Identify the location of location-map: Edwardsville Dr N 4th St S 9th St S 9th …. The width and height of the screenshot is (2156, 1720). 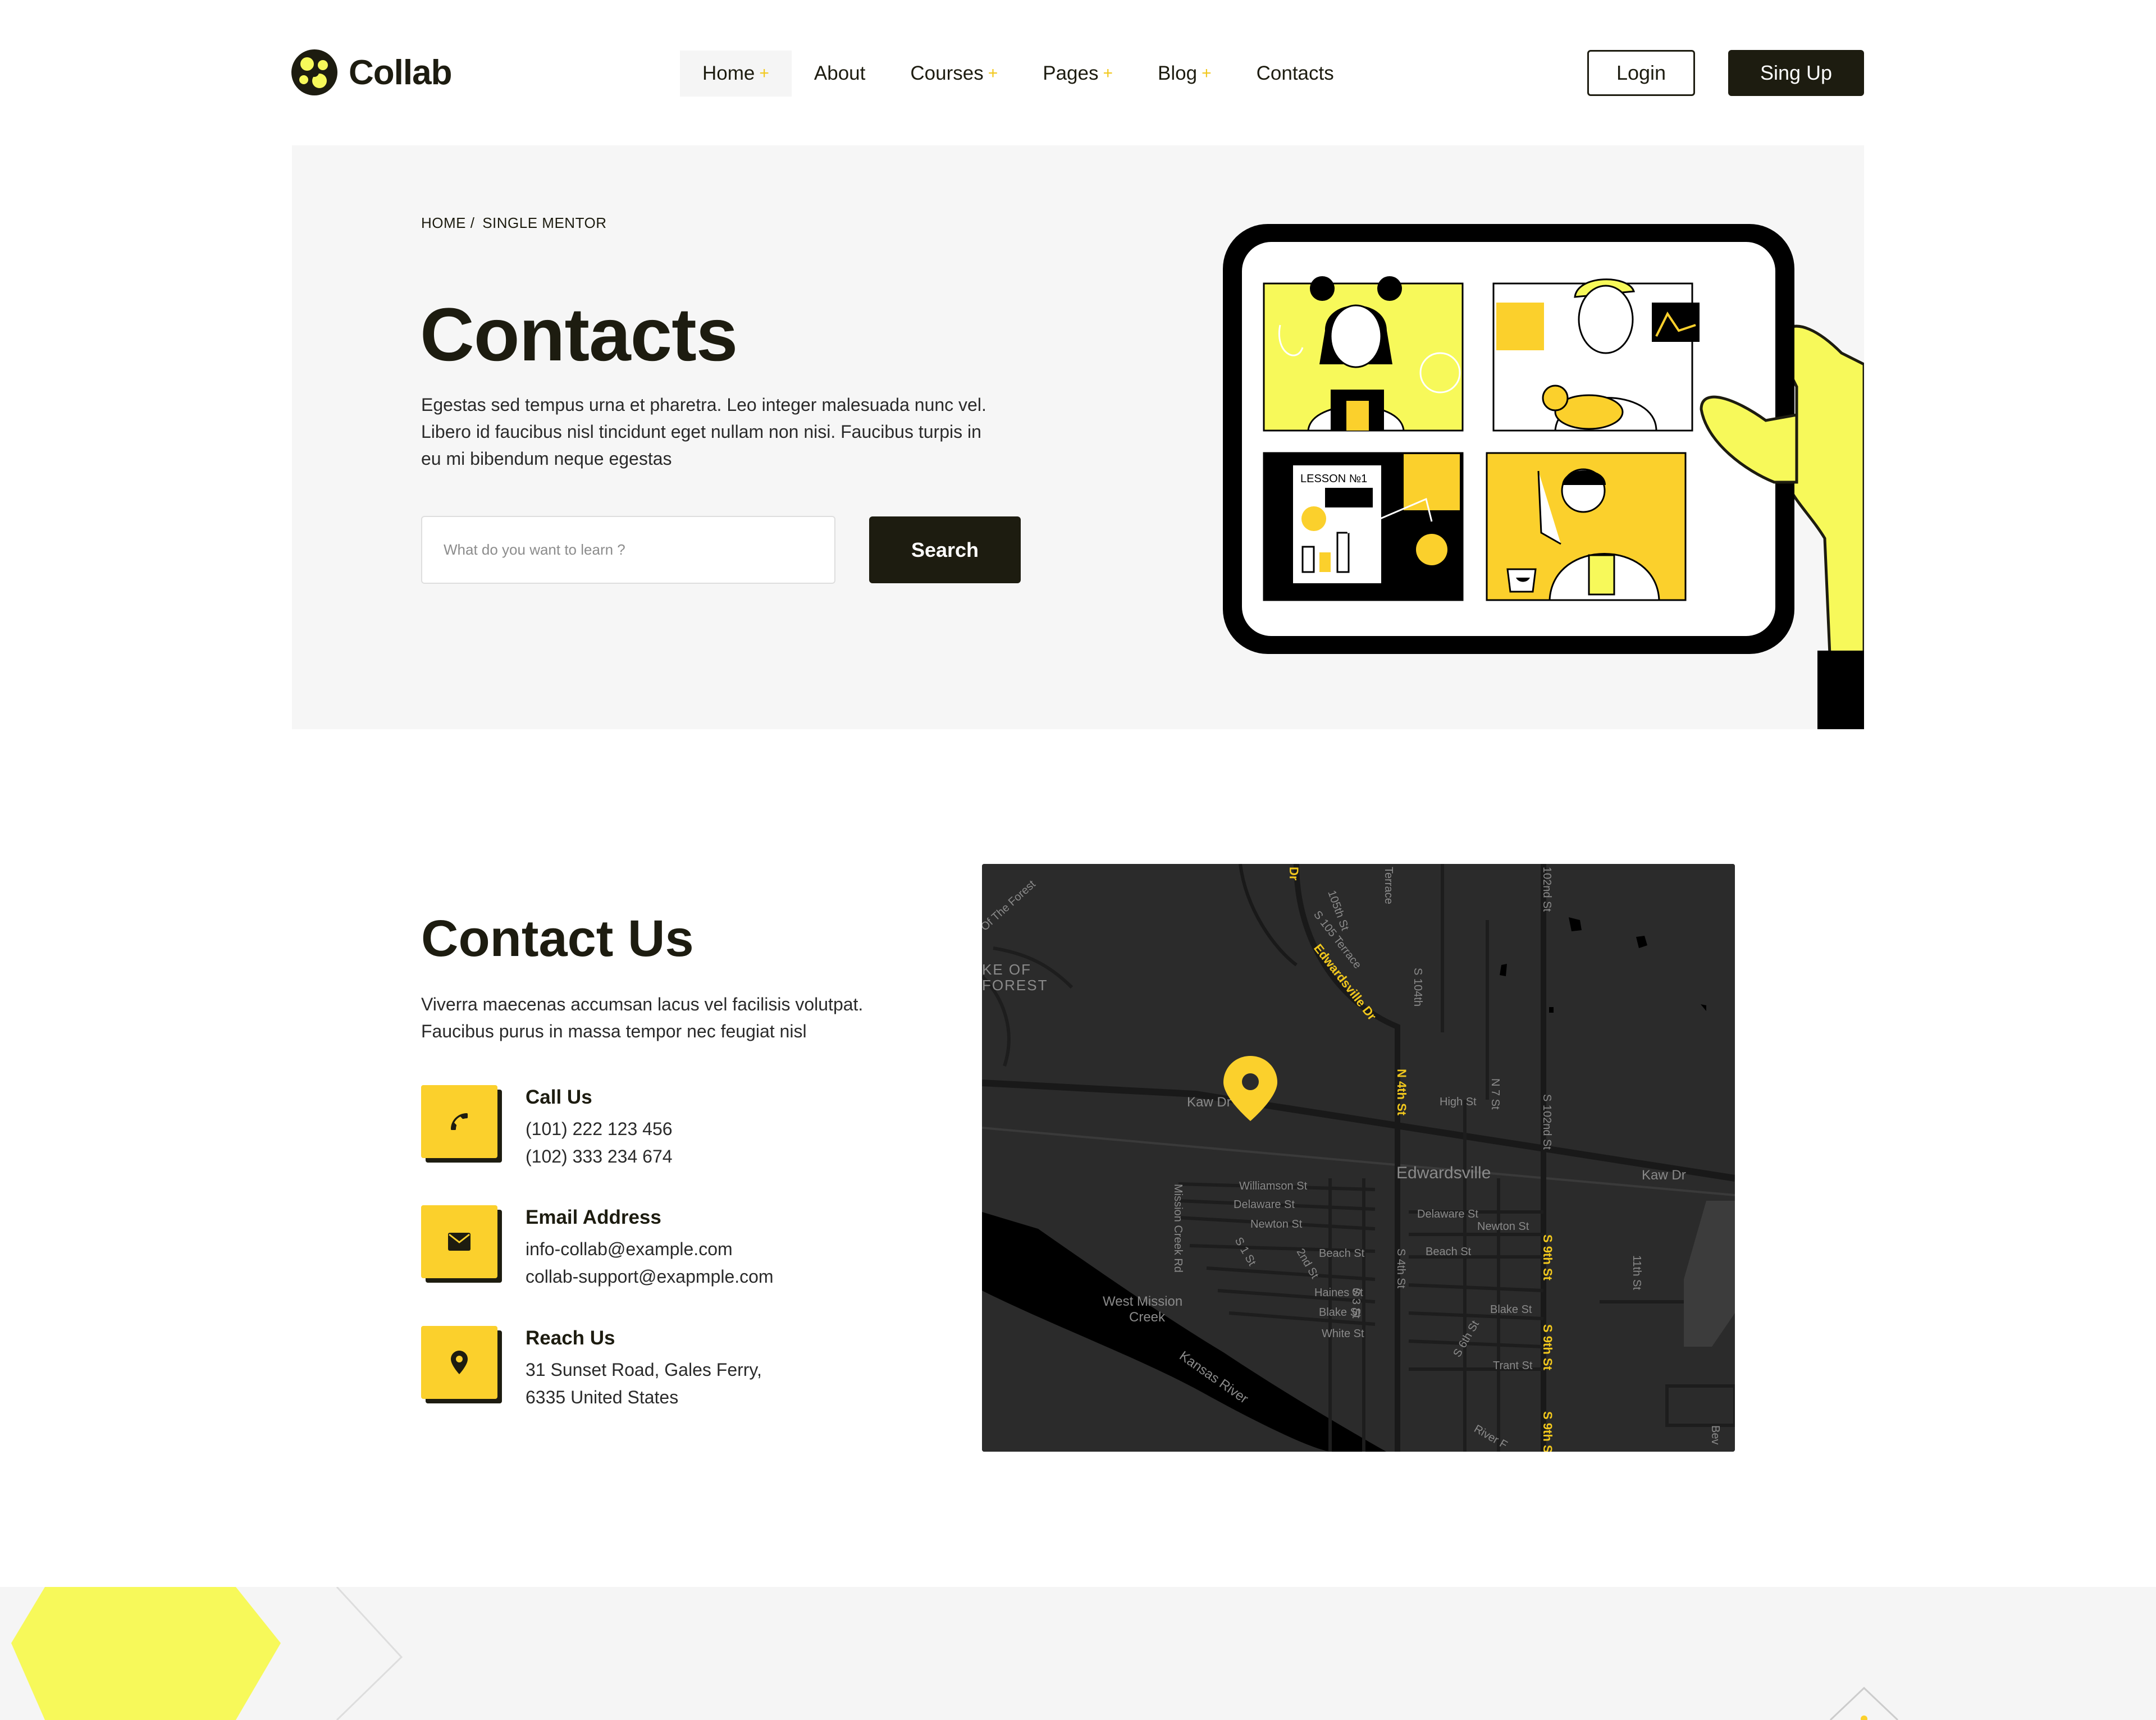
(1358, 1158).